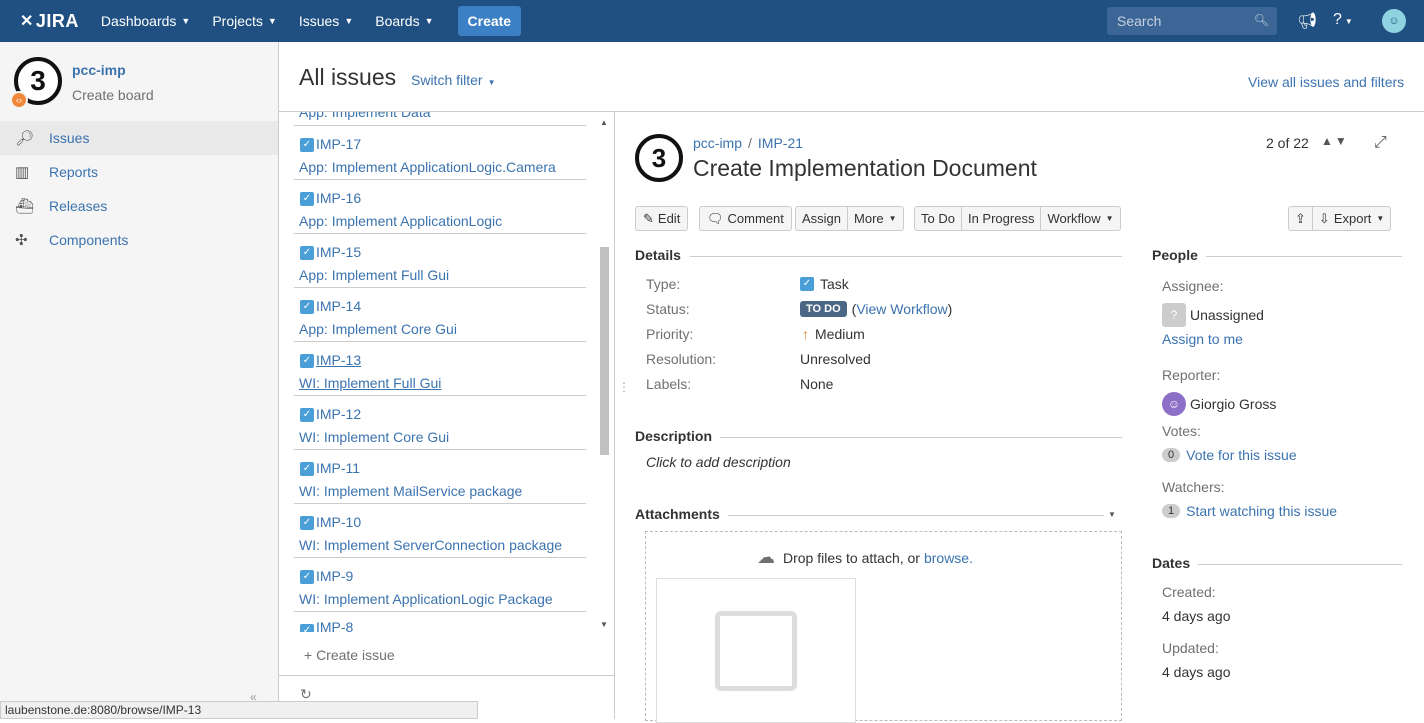  Describe the element at coordinates (489, 21) in the screenshot. I see `create-button: Create` at that location.